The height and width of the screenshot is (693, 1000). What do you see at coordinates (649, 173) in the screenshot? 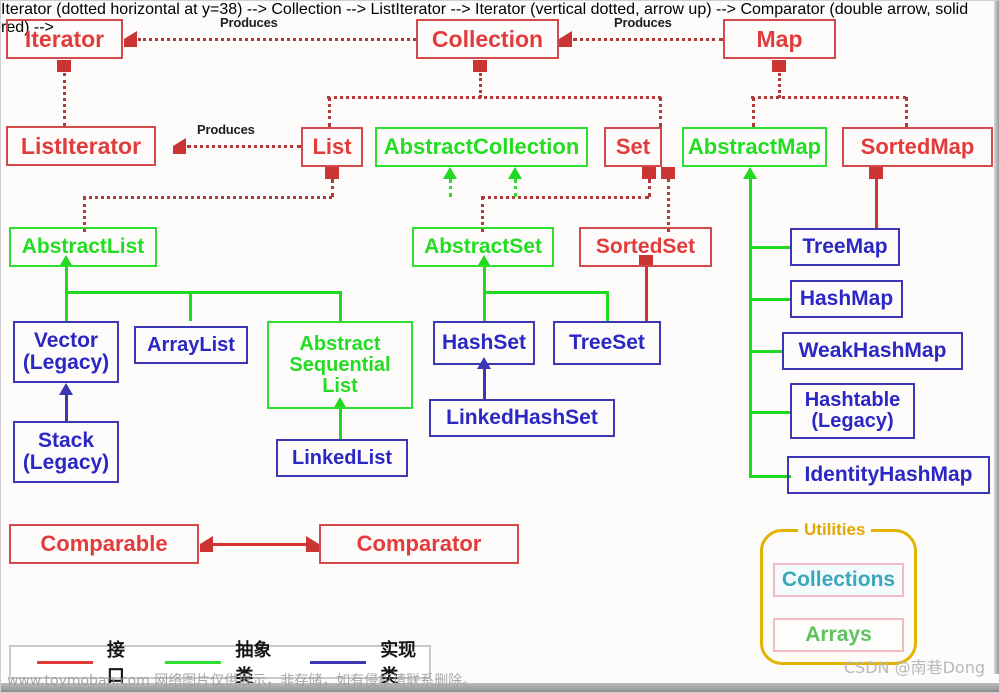
I see `arrowhead-set-implements` at bounding box center [649, 173].